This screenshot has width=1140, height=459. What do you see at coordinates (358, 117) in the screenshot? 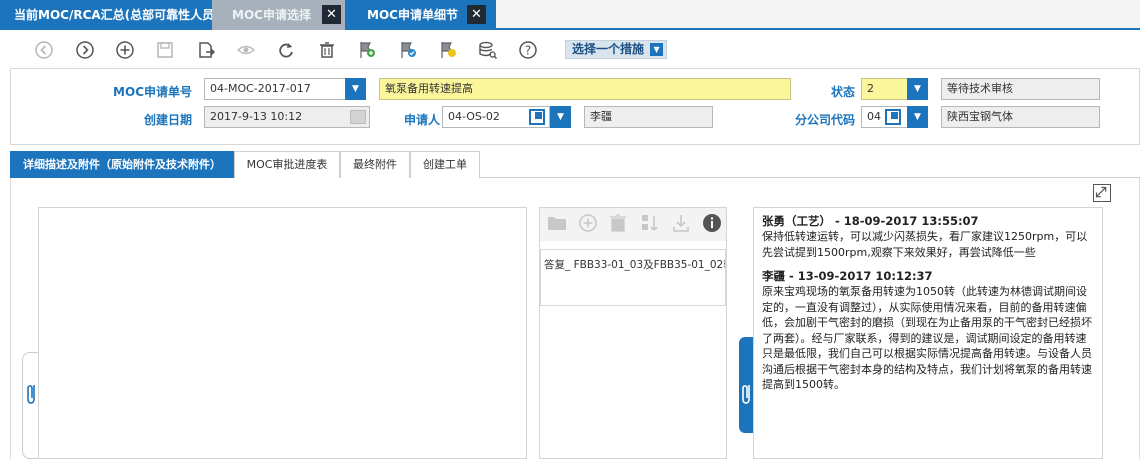
I see `calendar-icon` at bounding box center [358, 117].